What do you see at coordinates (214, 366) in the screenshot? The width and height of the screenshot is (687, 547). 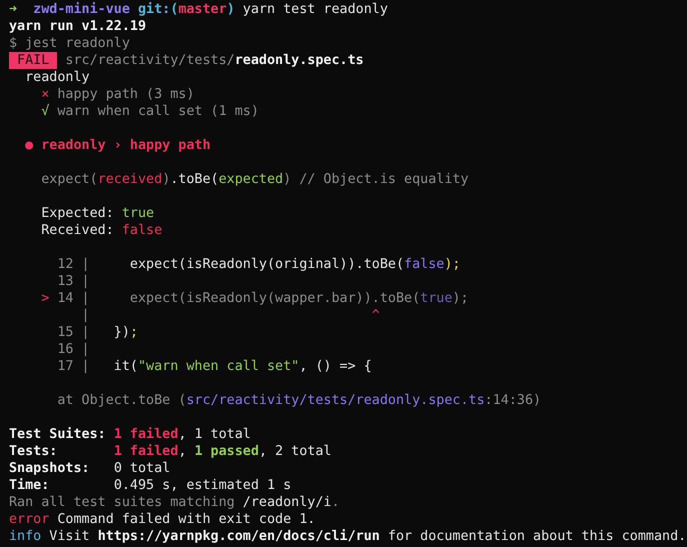 I see `terminal-line: 17 | it("warn when call set", () => {` at bounding box center [214, 366].